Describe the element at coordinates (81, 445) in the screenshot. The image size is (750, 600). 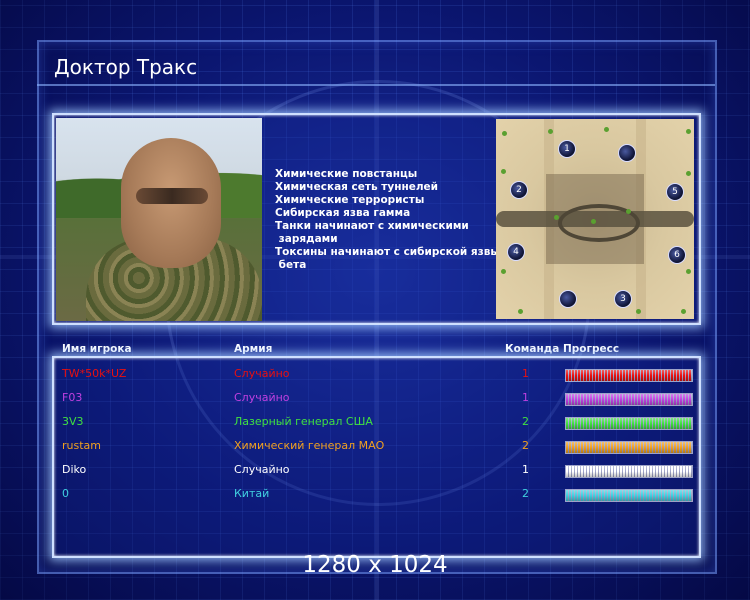
I see `player-name: rustam` at that location.